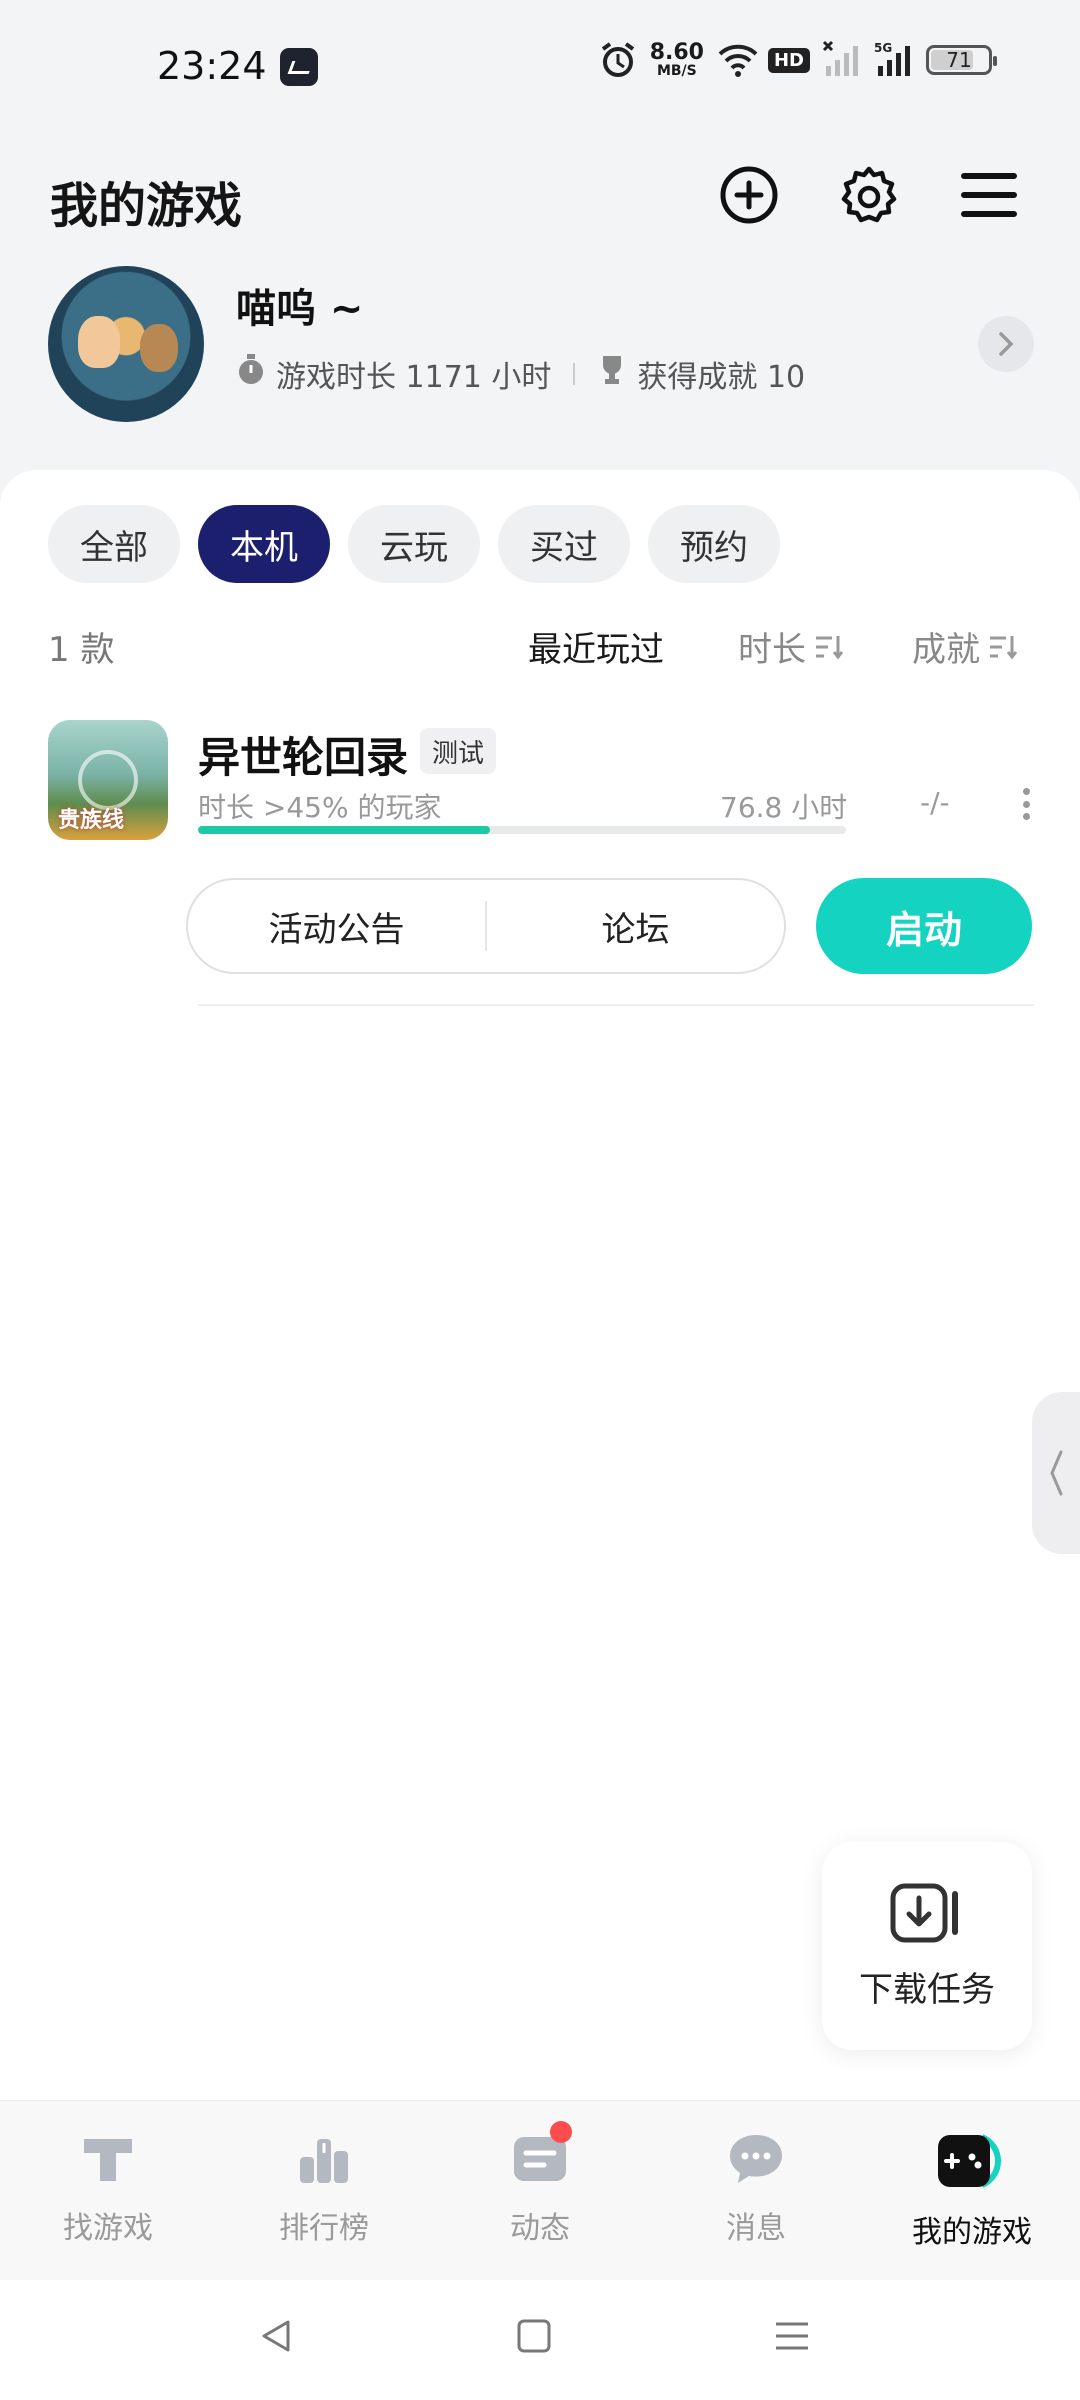 The height and width of the screenshot is (2400, 1080). Describe the element at coordinates (756, 2228) in the screenshot. I see `nav-messages-label: 消息` at that location.